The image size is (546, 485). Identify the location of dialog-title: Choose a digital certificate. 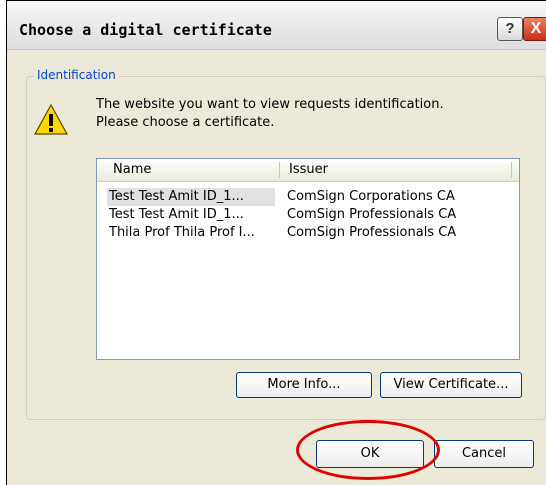
(145, 30).